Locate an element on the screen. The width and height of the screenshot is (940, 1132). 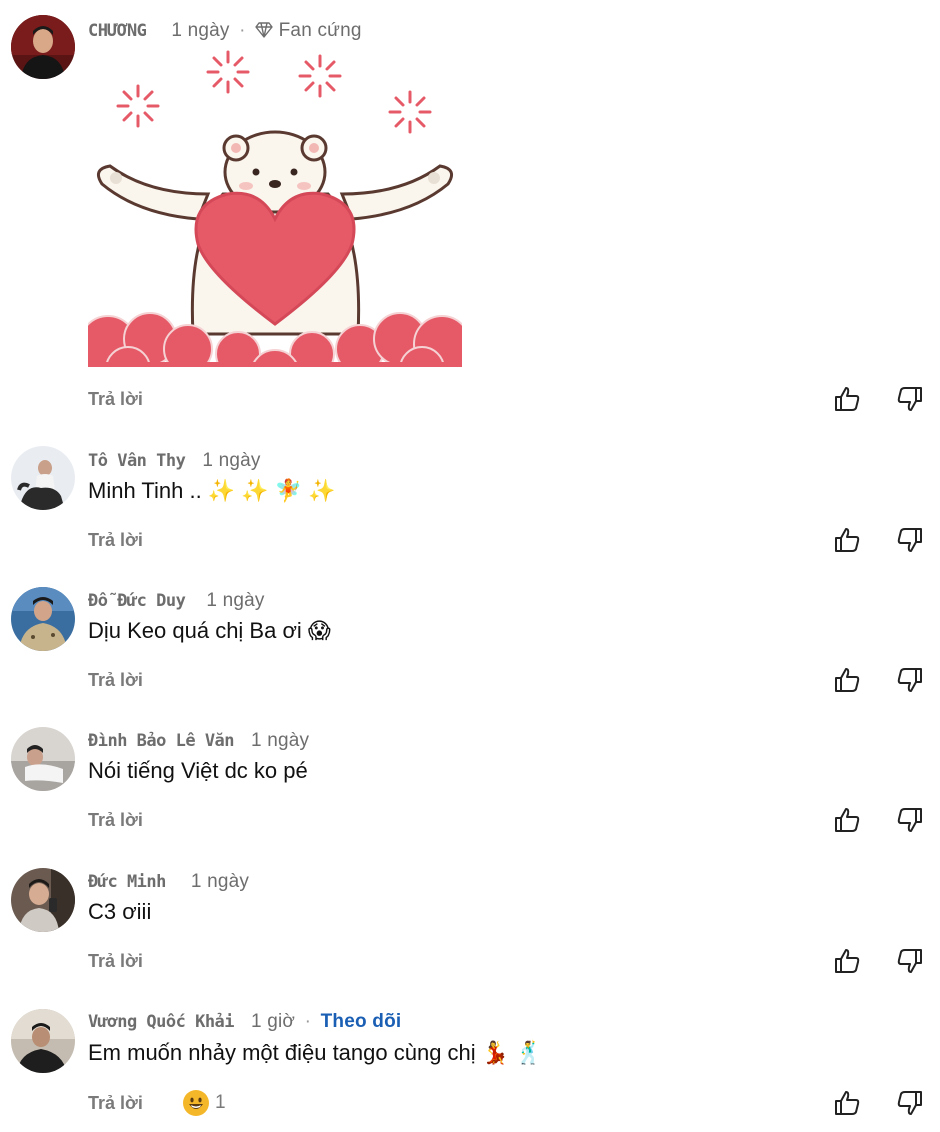
comment-author: Đức Minh is located at coordinates (127, 882).